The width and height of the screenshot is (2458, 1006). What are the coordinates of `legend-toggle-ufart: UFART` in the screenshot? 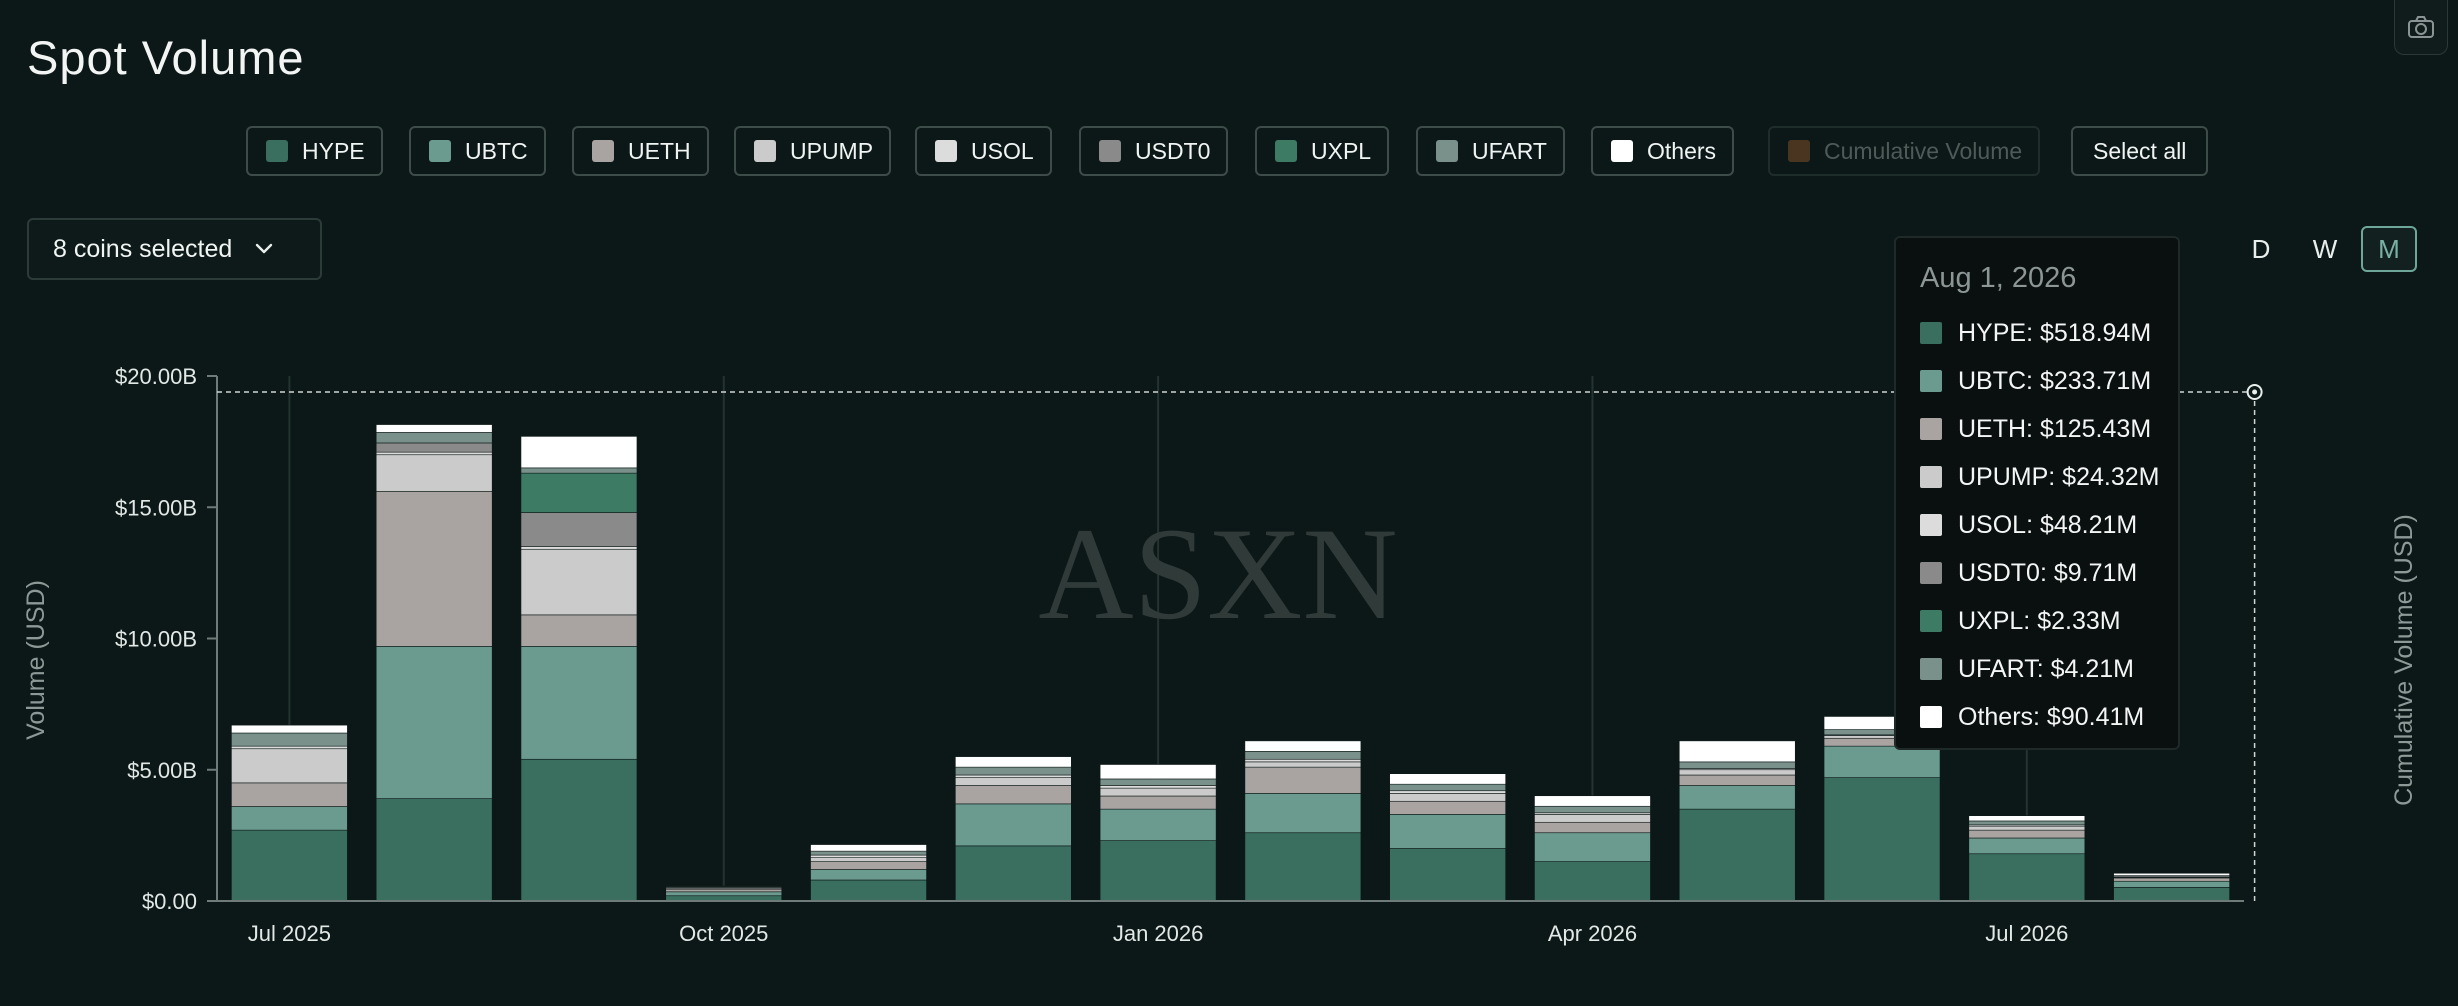 It's located at (1490, 151).